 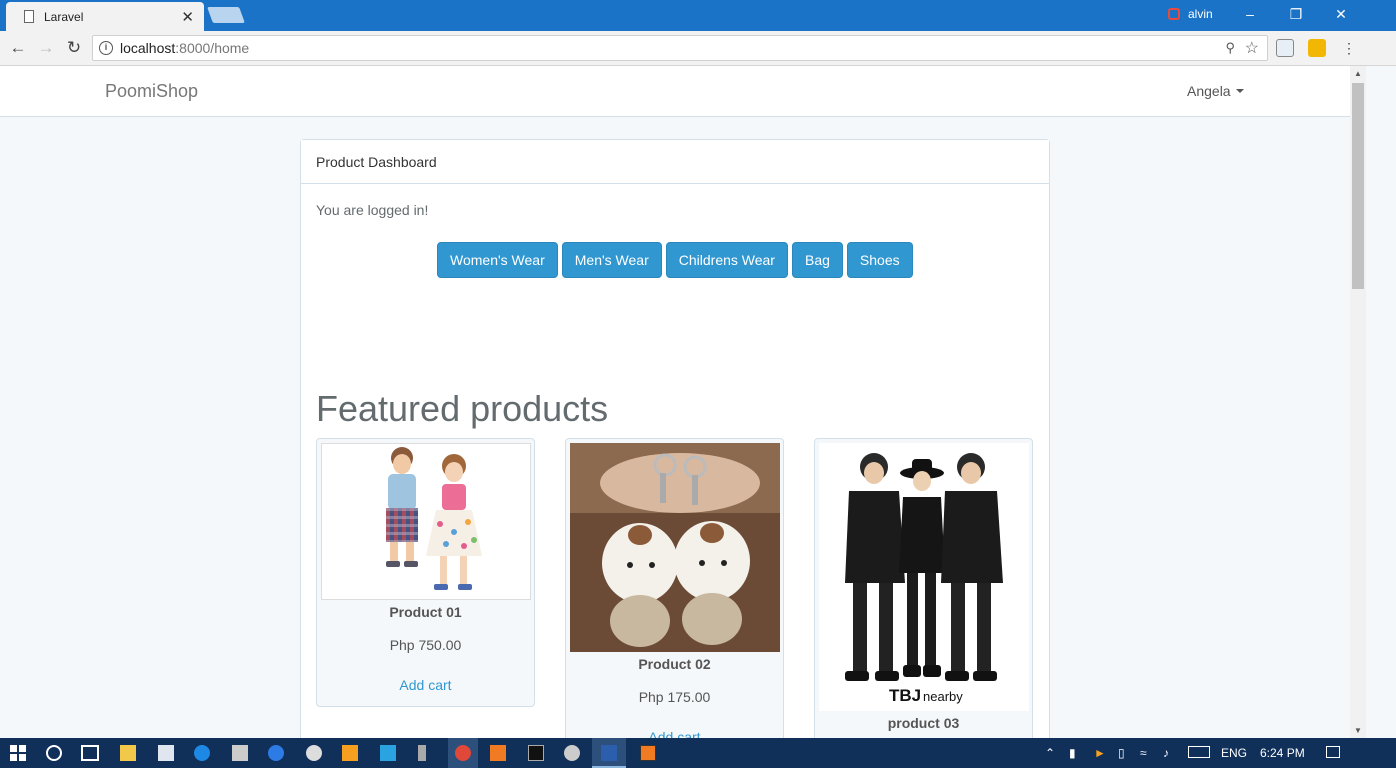 I want to click on media-player-icon, so click(x=350, y=753).